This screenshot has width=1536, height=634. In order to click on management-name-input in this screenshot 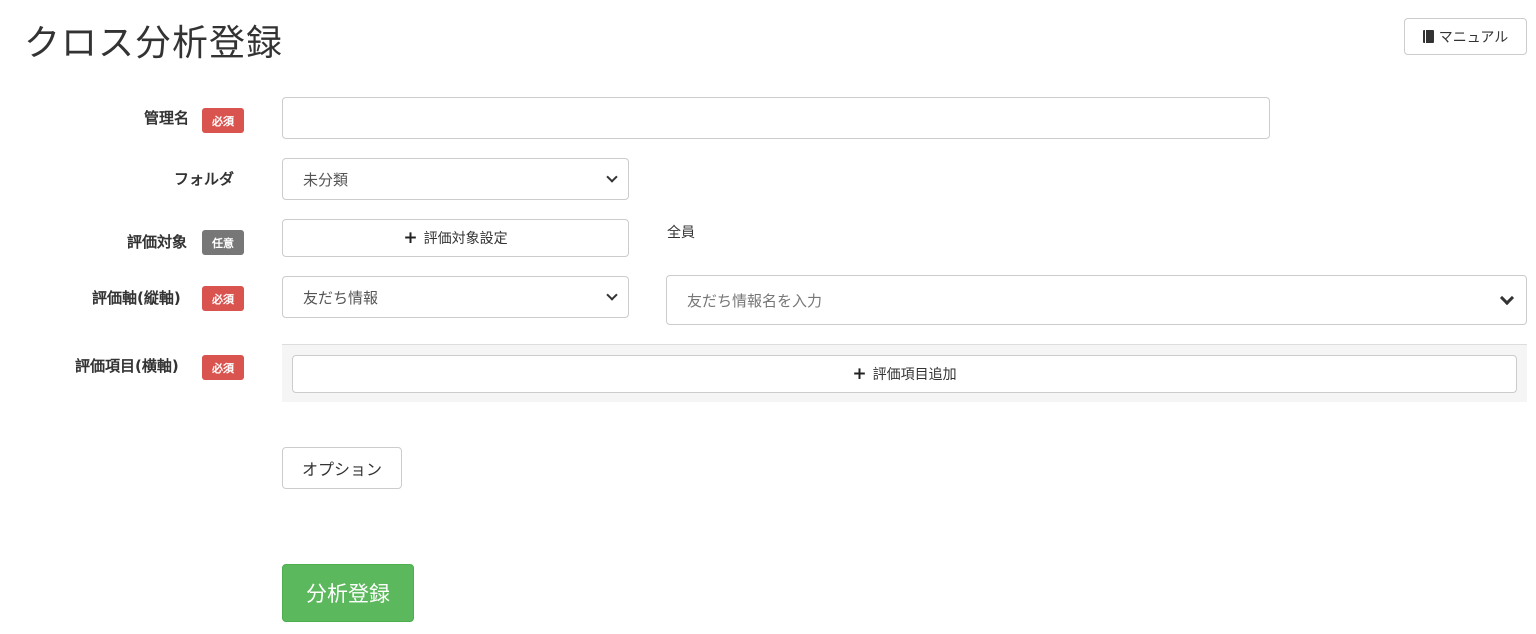, I will do `click(776, 118)`.